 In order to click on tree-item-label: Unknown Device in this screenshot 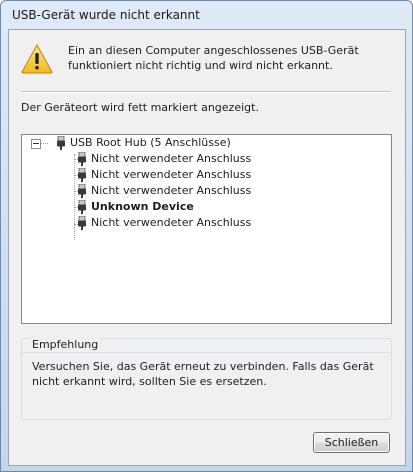, I will do `click(142, 206)`.